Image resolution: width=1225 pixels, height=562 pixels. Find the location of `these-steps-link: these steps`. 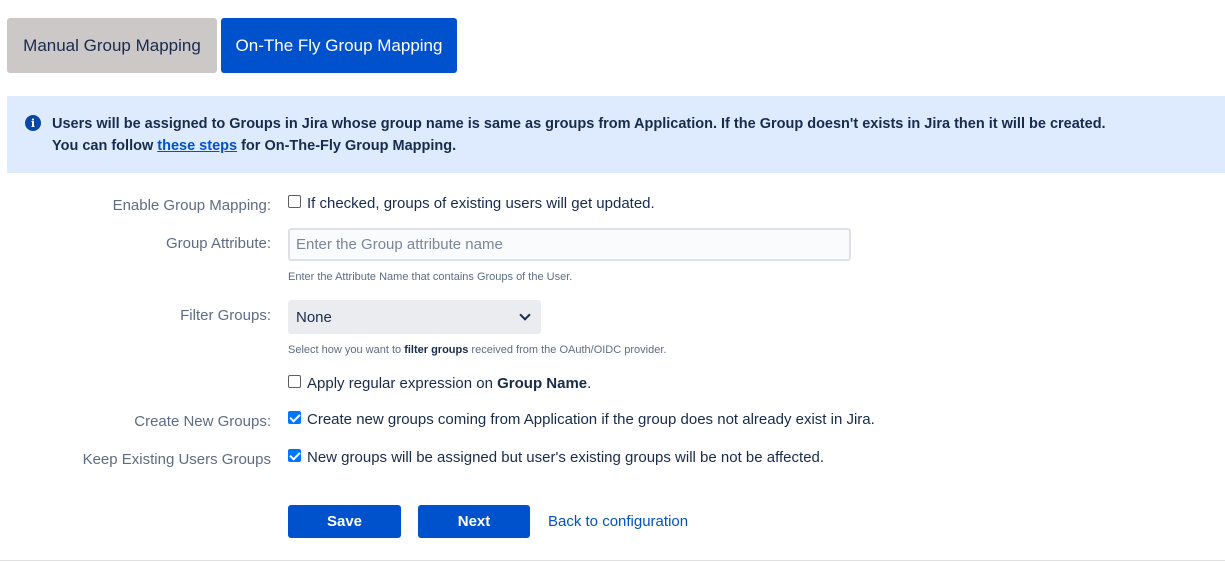

these-steps-link: these steps is located at coordinates (197, 146).